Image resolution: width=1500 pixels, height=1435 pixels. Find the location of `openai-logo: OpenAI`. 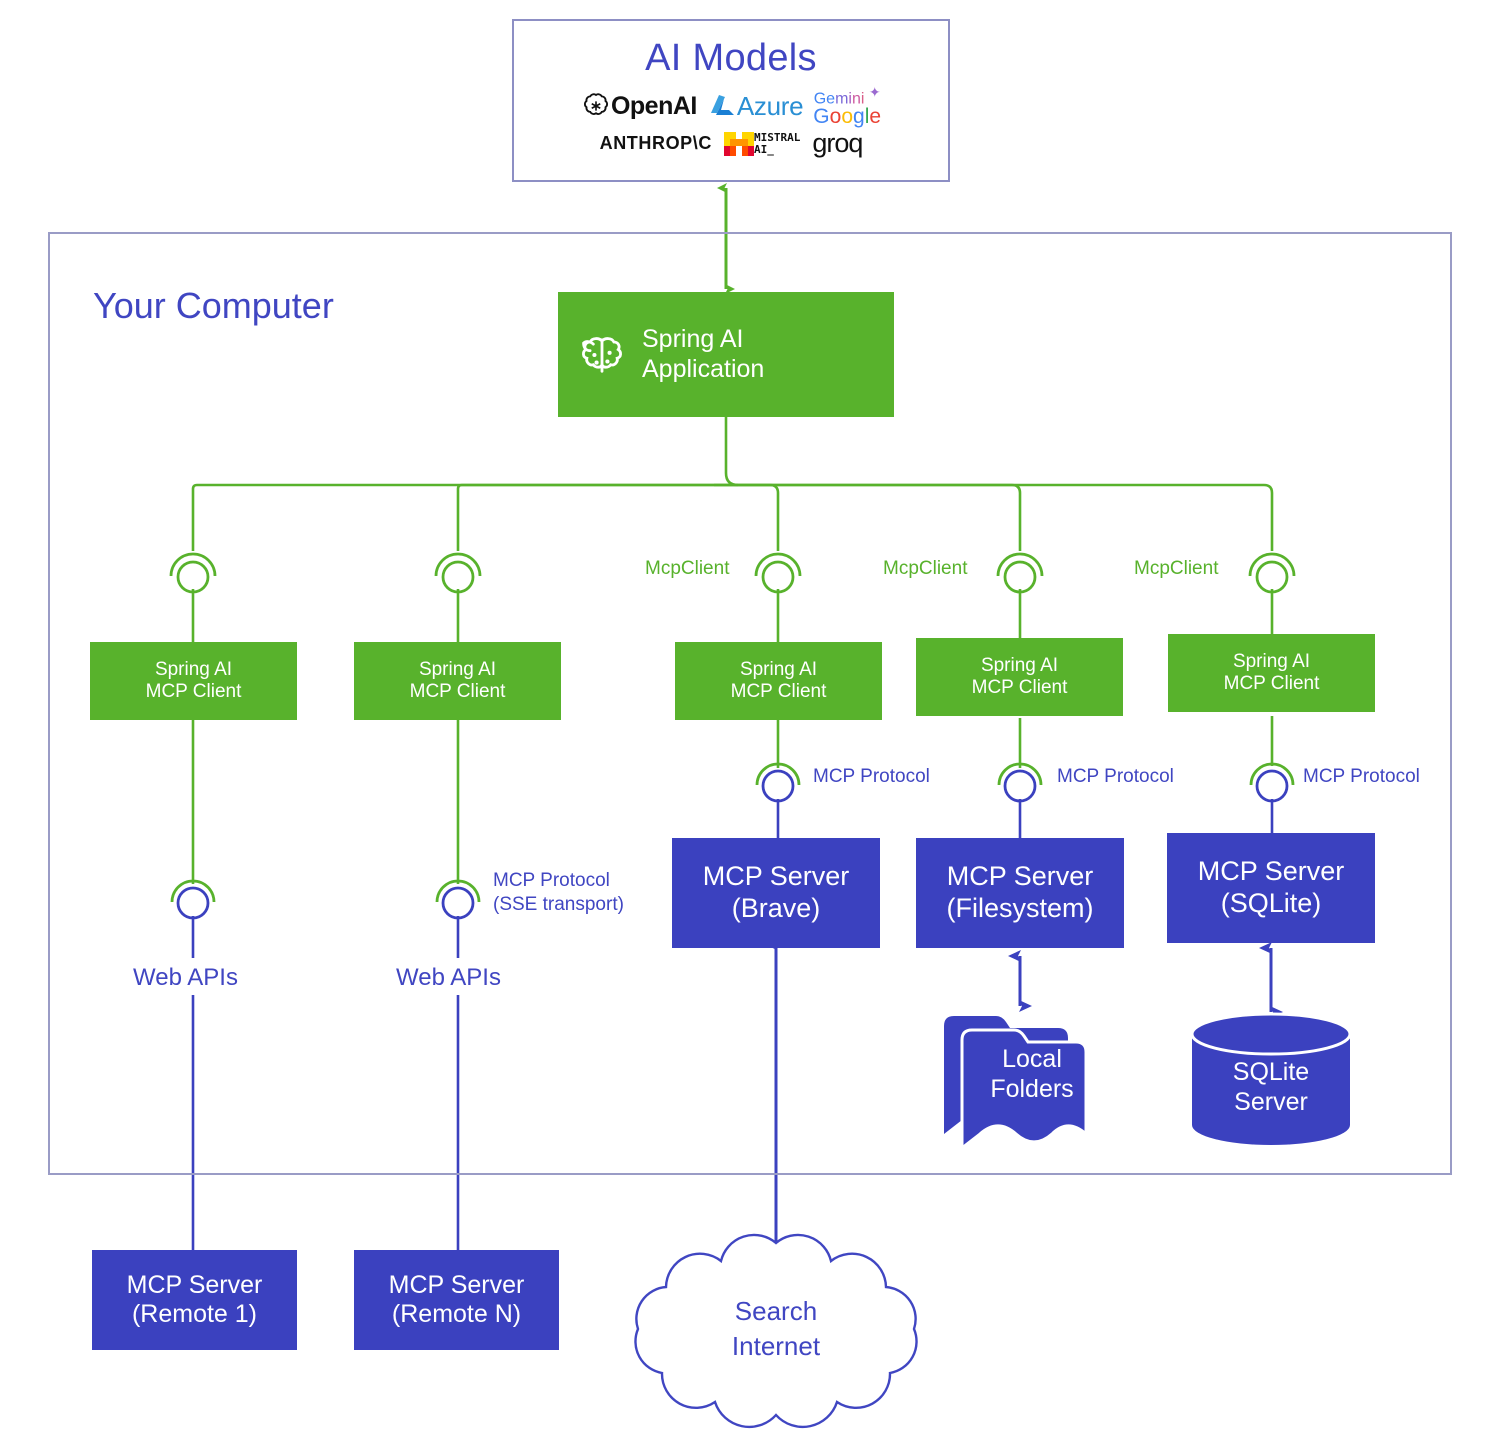

openai-logo: OpenAI is located at coordinates (639, 106).